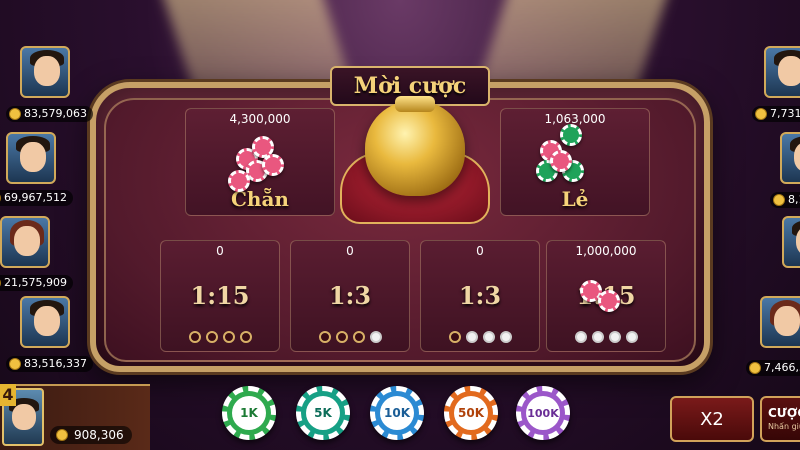  What do you see at coordinates (606, 251) in the screenshot?
I see `odds-amount: 1,000,000` at bounding box center [606, 251].